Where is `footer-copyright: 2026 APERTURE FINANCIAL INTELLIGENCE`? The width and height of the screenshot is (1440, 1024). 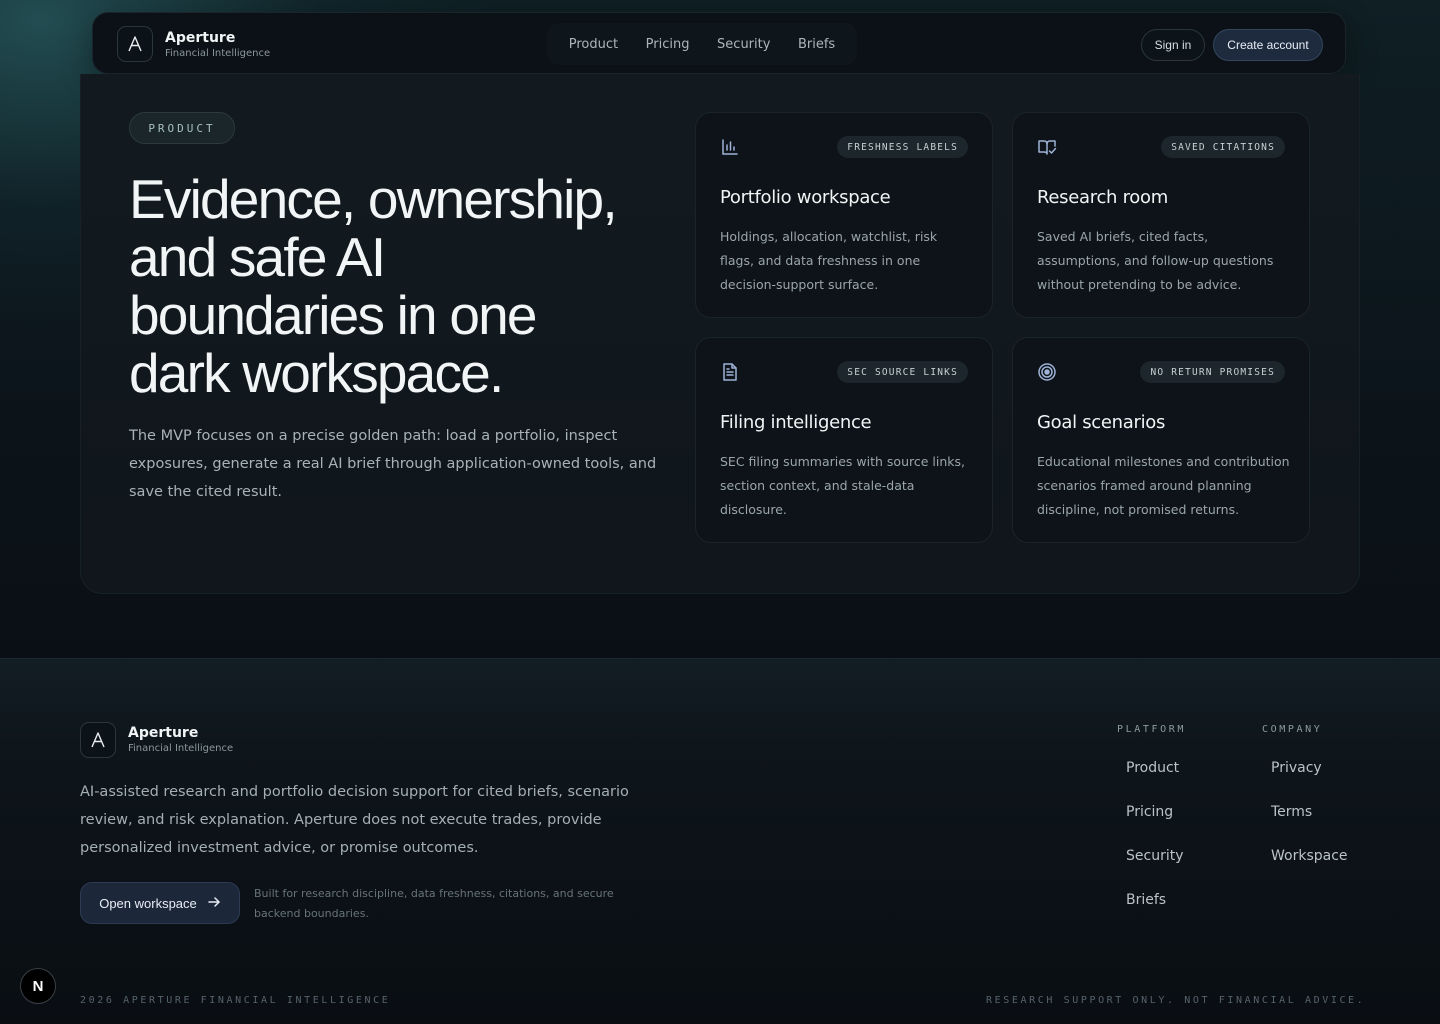
footer-copyright: 2026 APERTURE FINANCIAL INTELLIGENCE is located at coordinates (235, 1000).